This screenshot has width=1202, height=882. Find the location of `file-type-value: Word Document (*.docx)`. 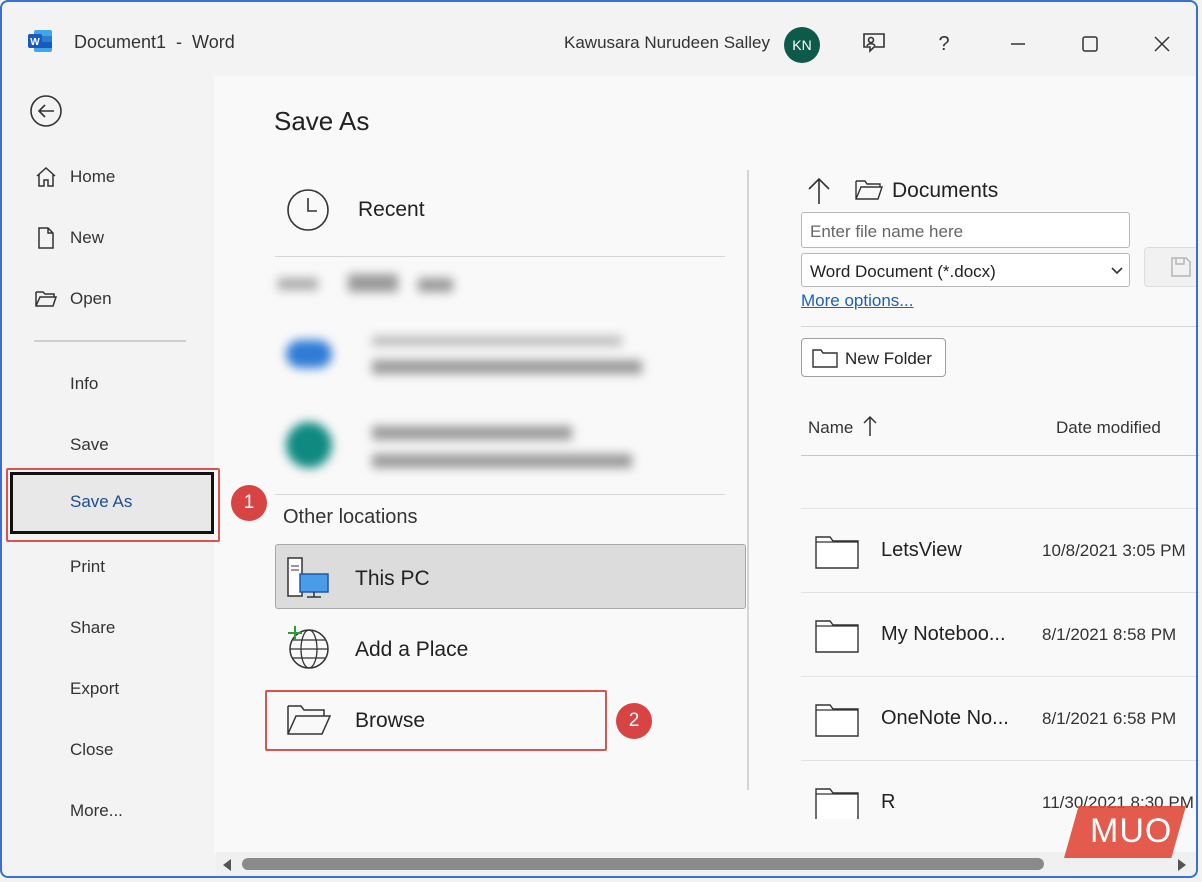

file-type-value: Word Document (*.docx) is located at coordinates (903, 271).